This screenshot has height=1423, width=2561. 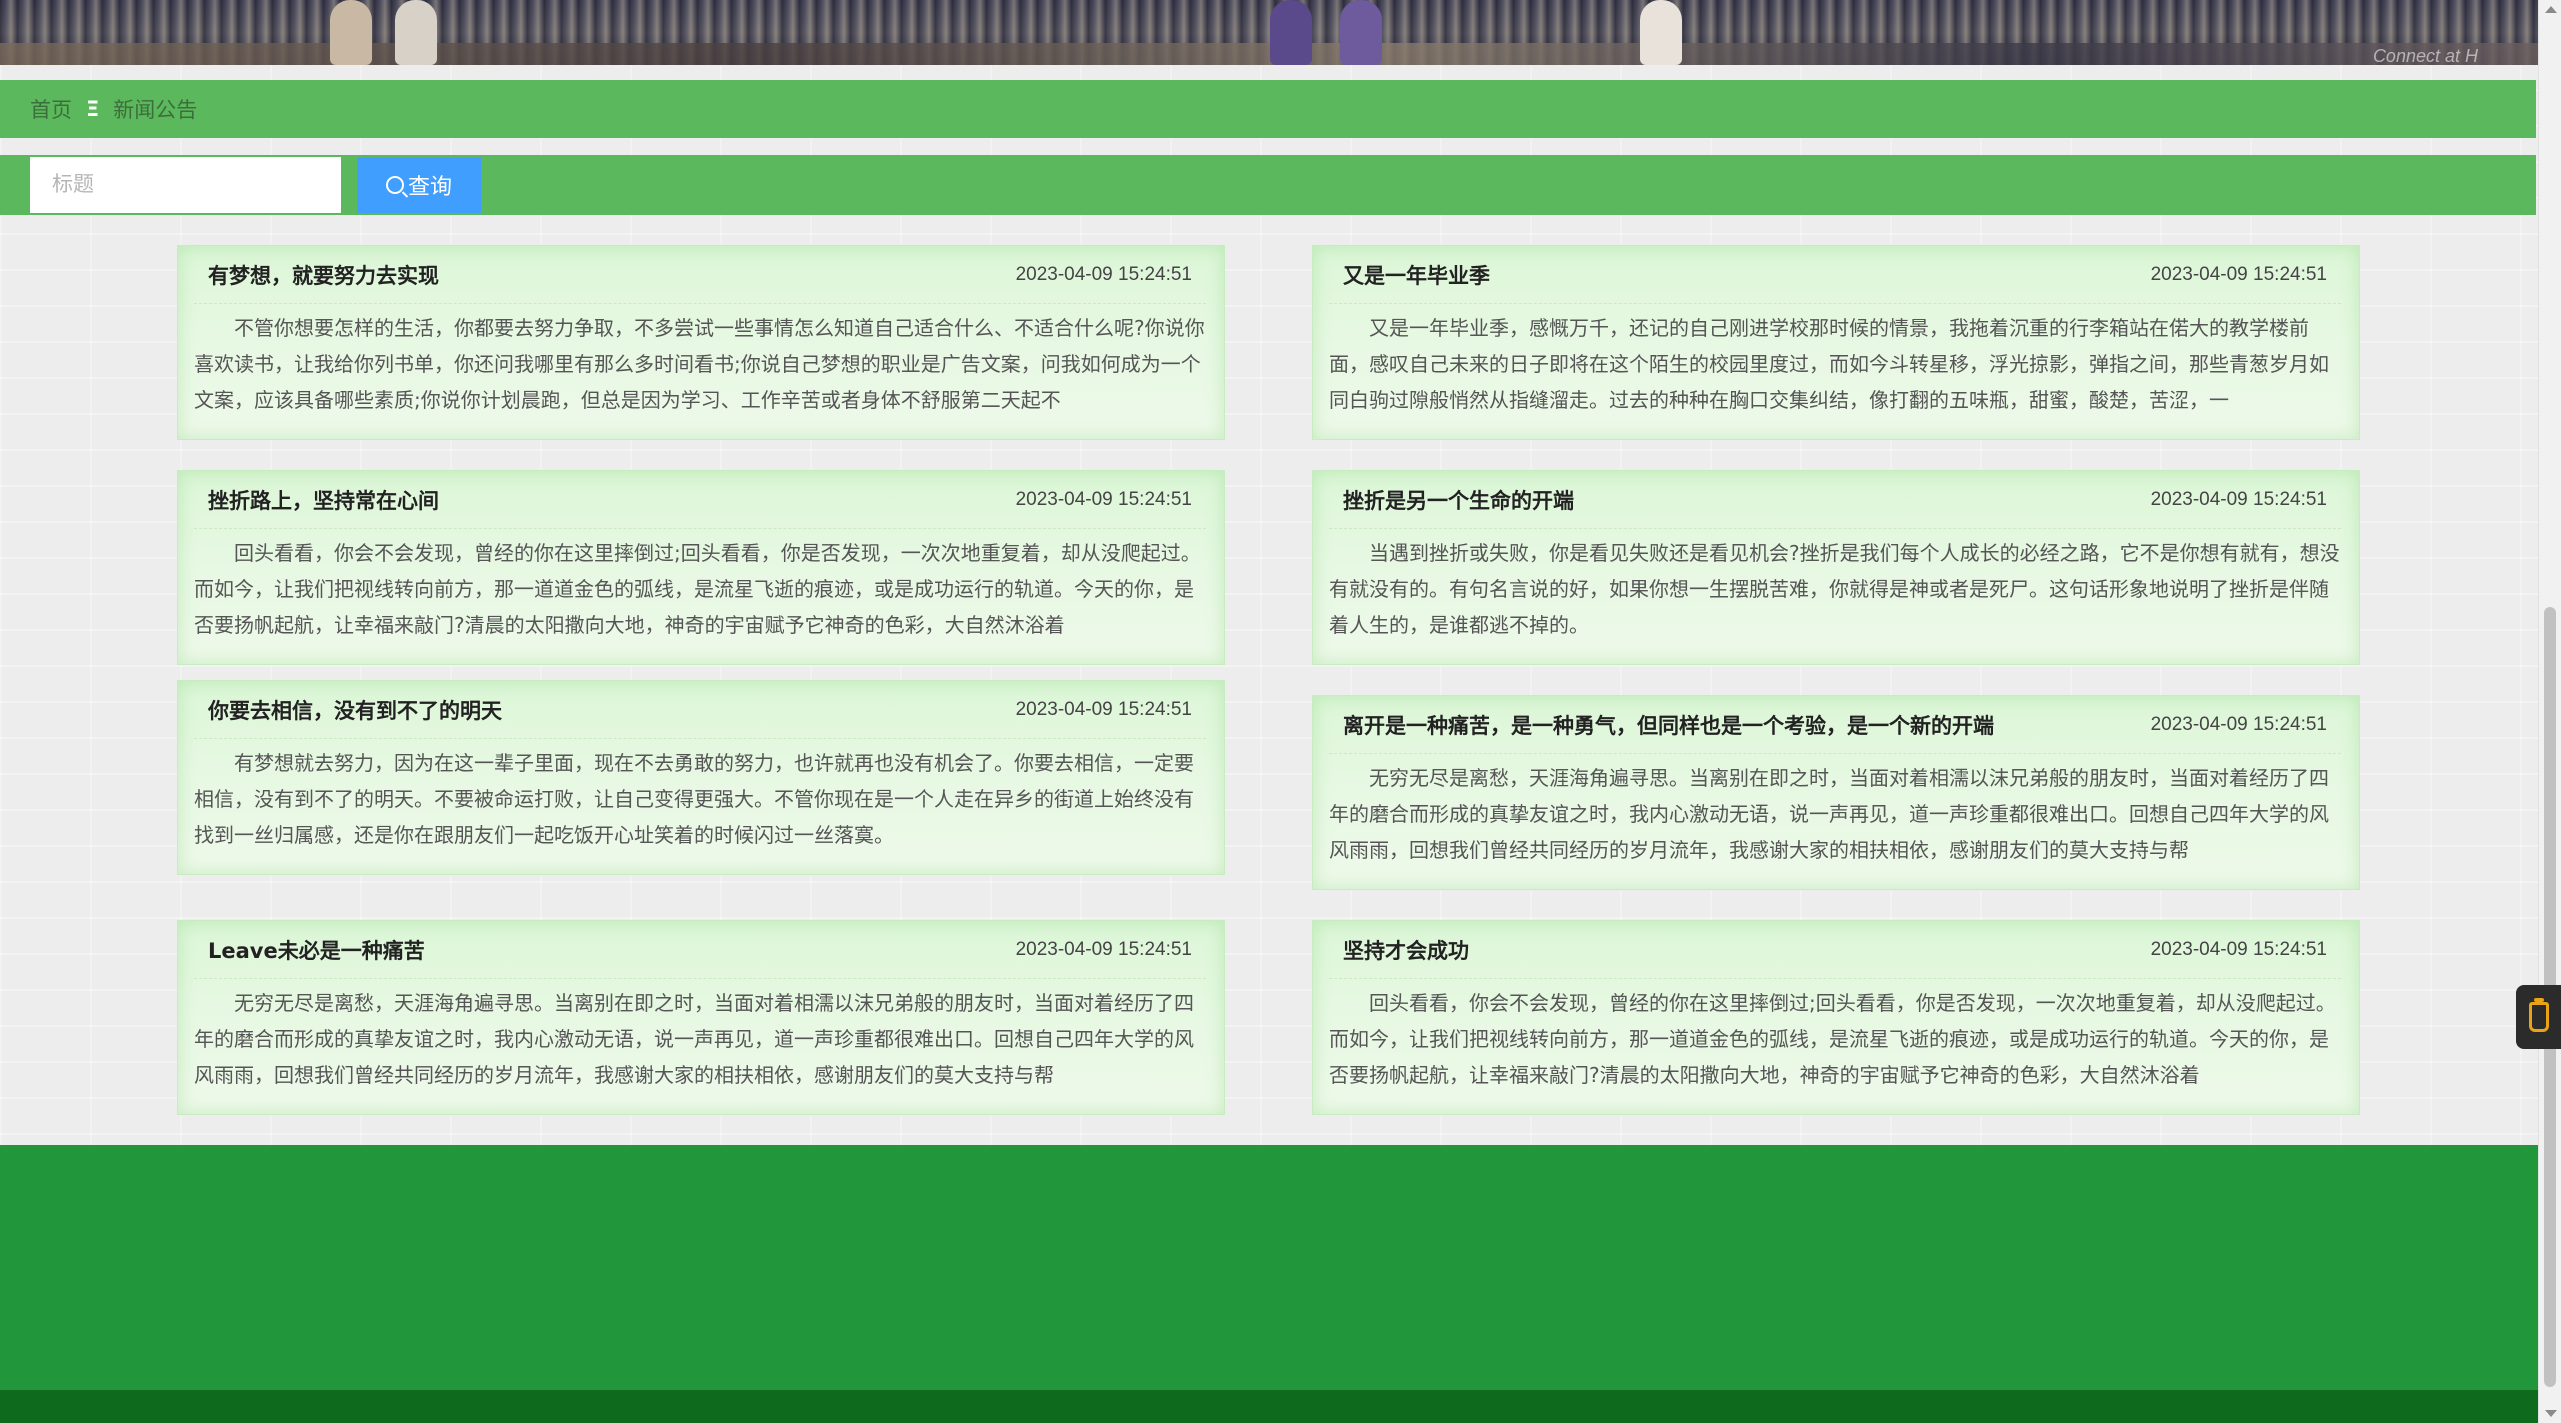 I want to click on news-card-header: 又是一年毕业季 2023-04-09 15:24:51, so click(x=1835, y=275).